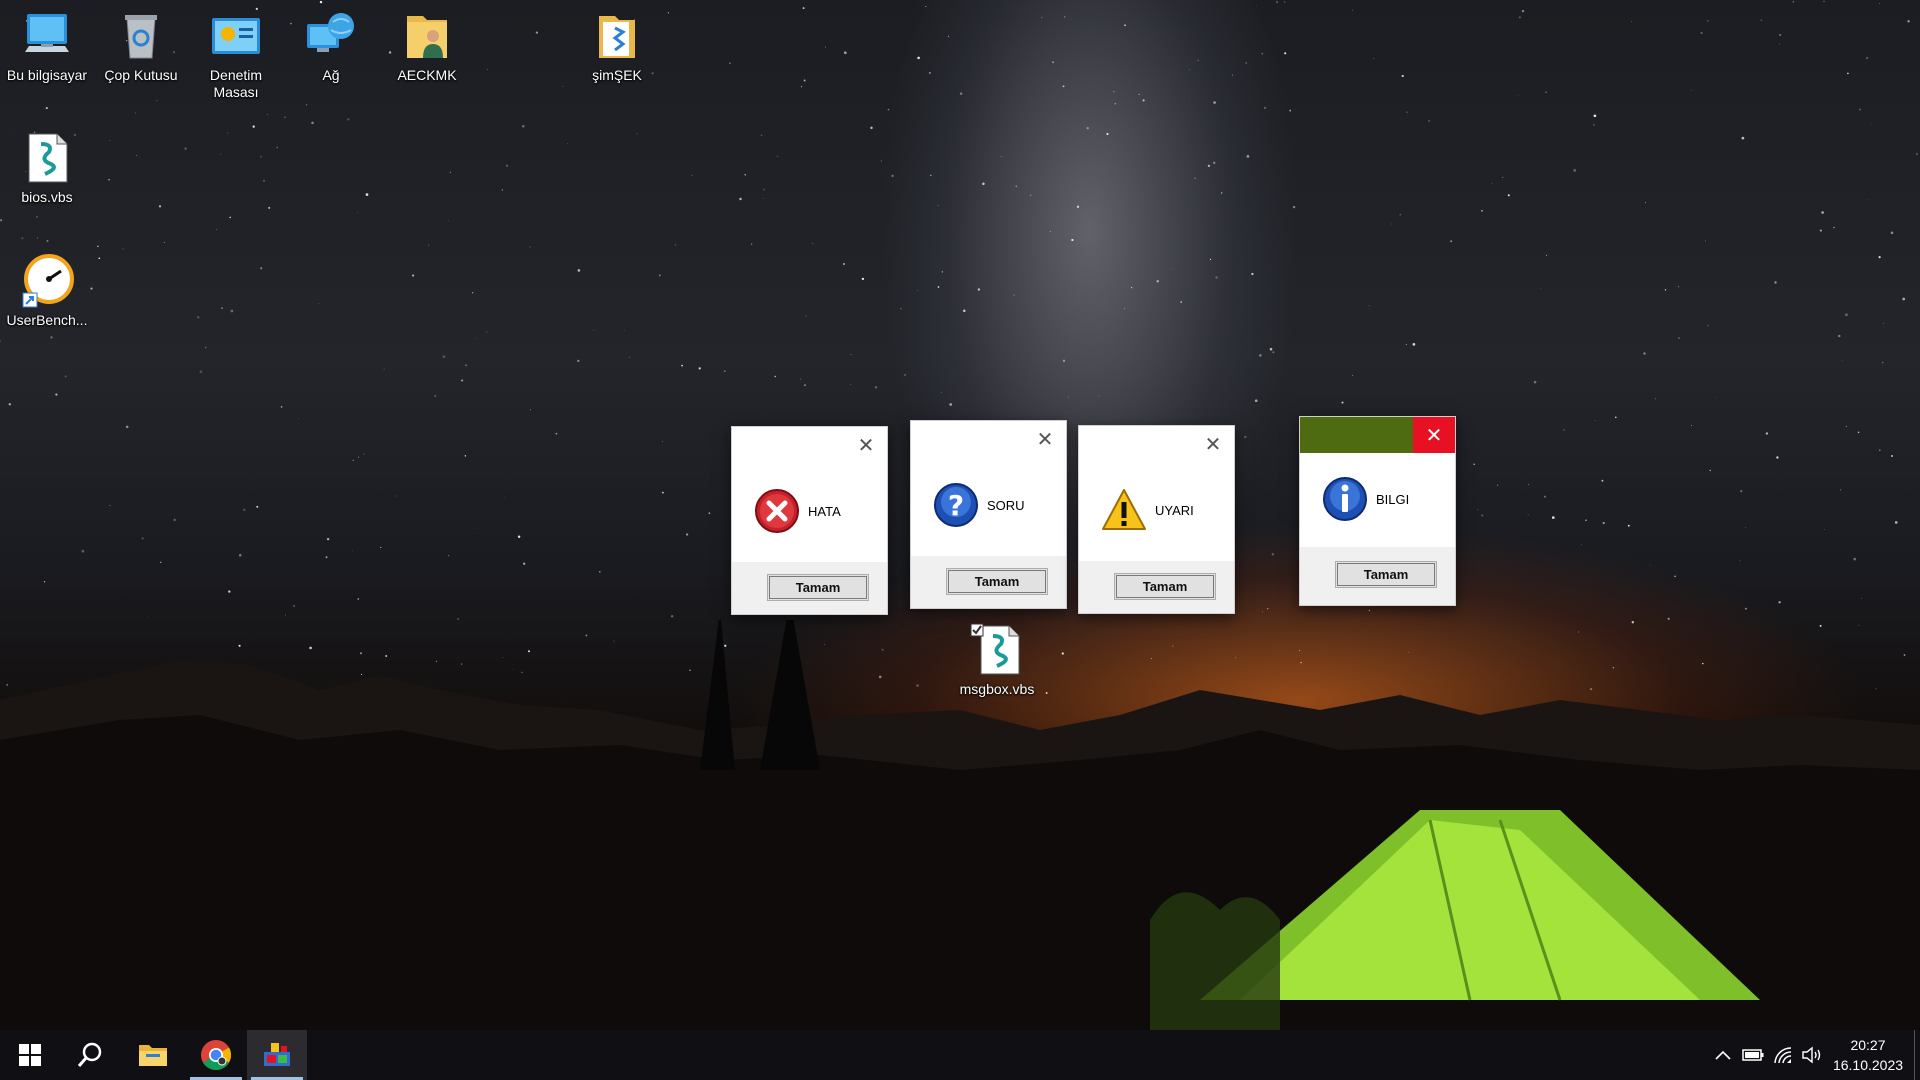  Describe the element at coordinates (30, 1055) in the screenshot. I see `start-button` at that location.